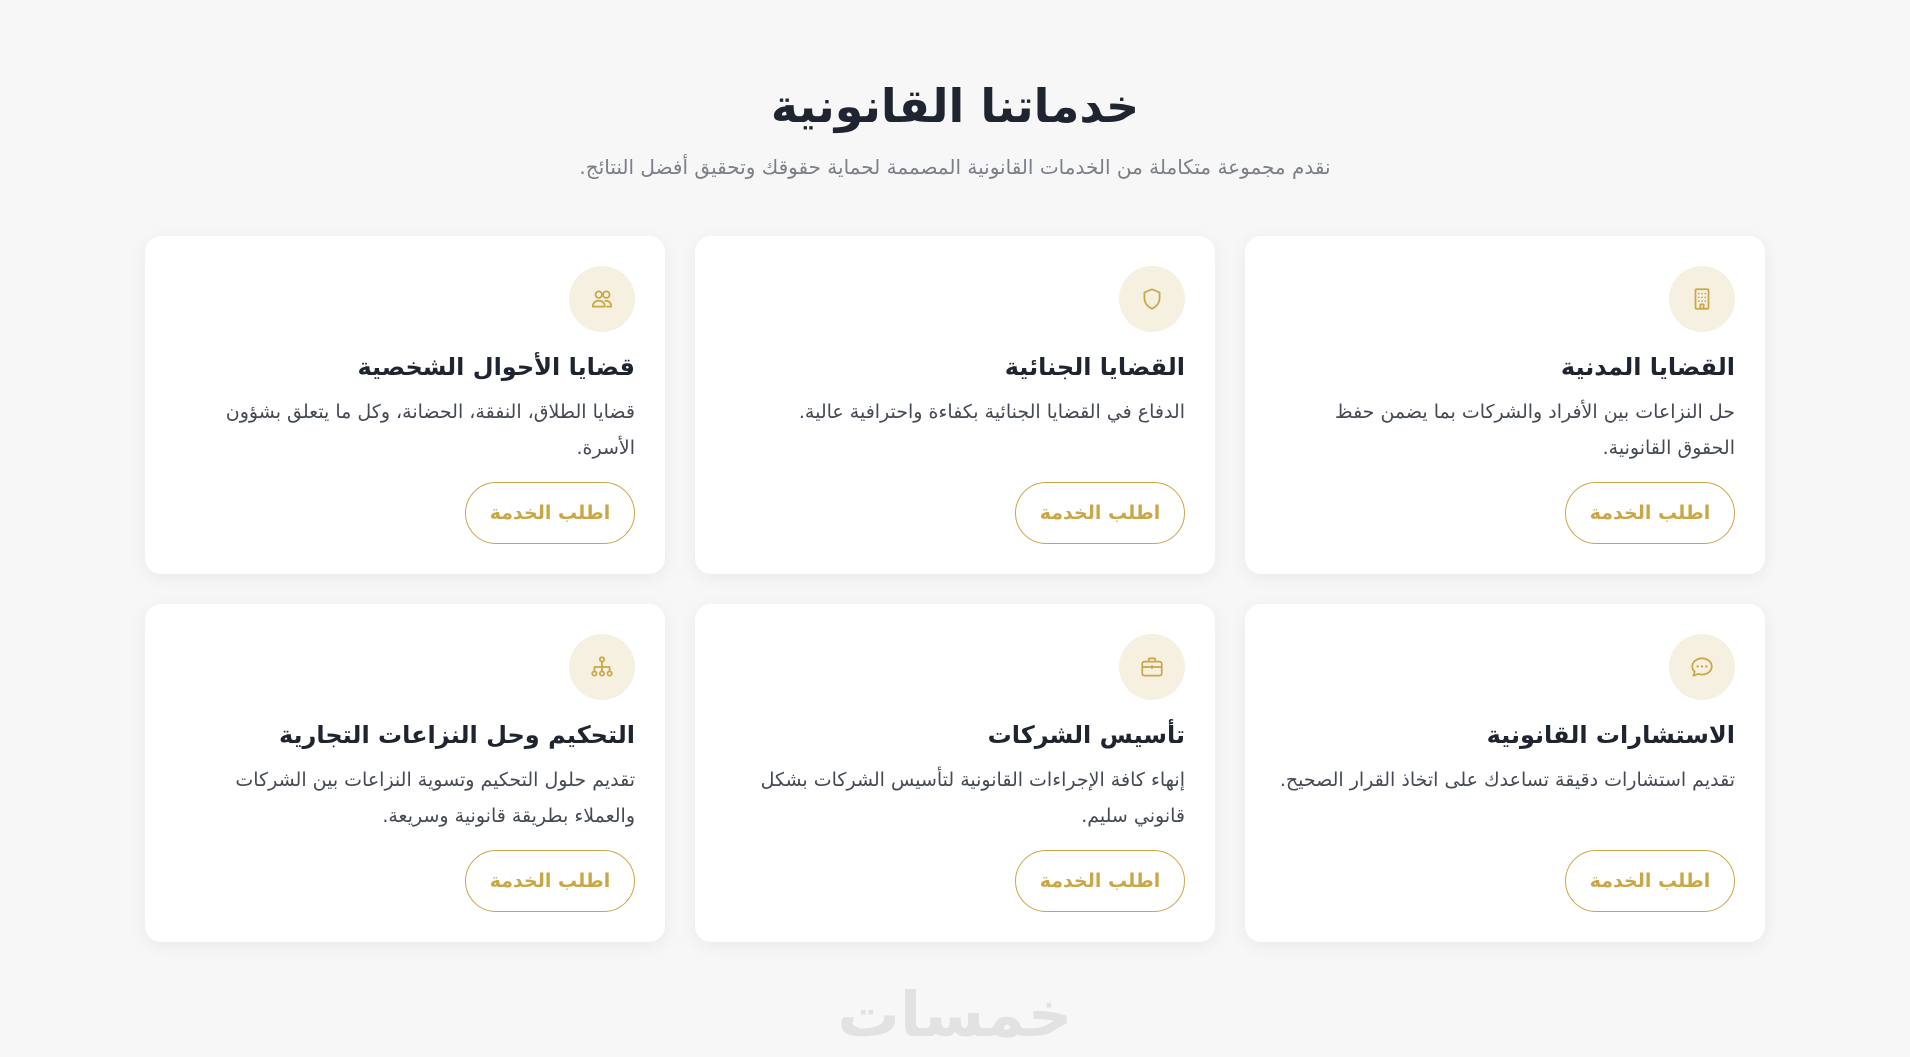 The image size is (1910, 1057). Describe the element at coordinates (955, 1014) in the screenshot. I see `watermark-logo: خمسات` at that location.